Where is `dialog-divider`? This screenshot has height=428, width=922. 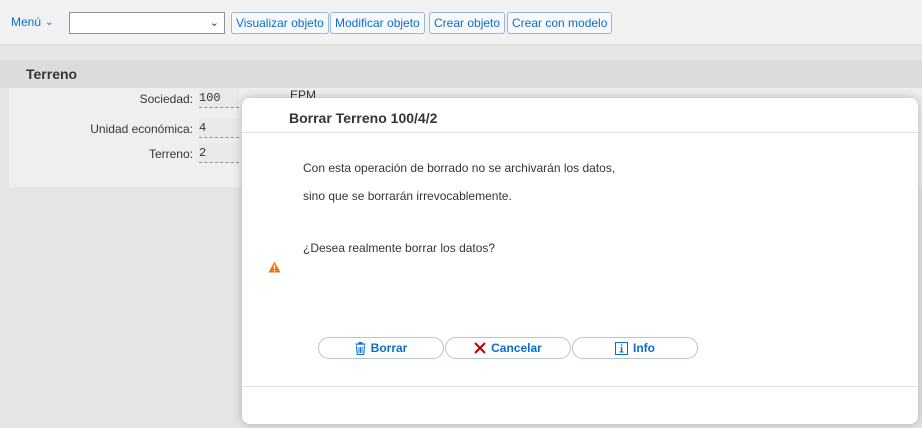 dialog-divider is located at coordinates (580, 132).